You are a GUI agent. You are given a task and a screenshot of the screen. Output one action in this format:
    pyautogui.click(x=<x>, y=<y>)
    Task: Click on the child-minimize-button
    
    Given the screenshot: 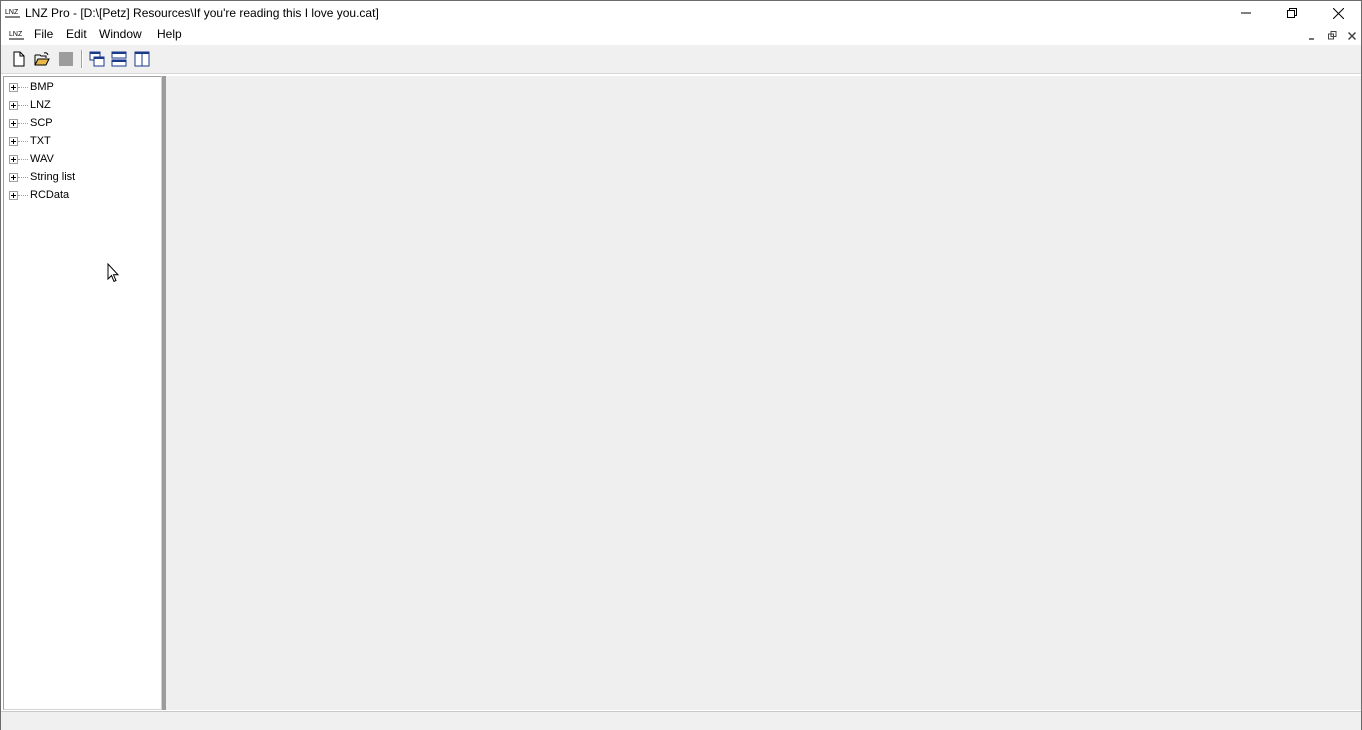 What is the action you would take?
    pyautogui.click(x=1312, y=35)
    